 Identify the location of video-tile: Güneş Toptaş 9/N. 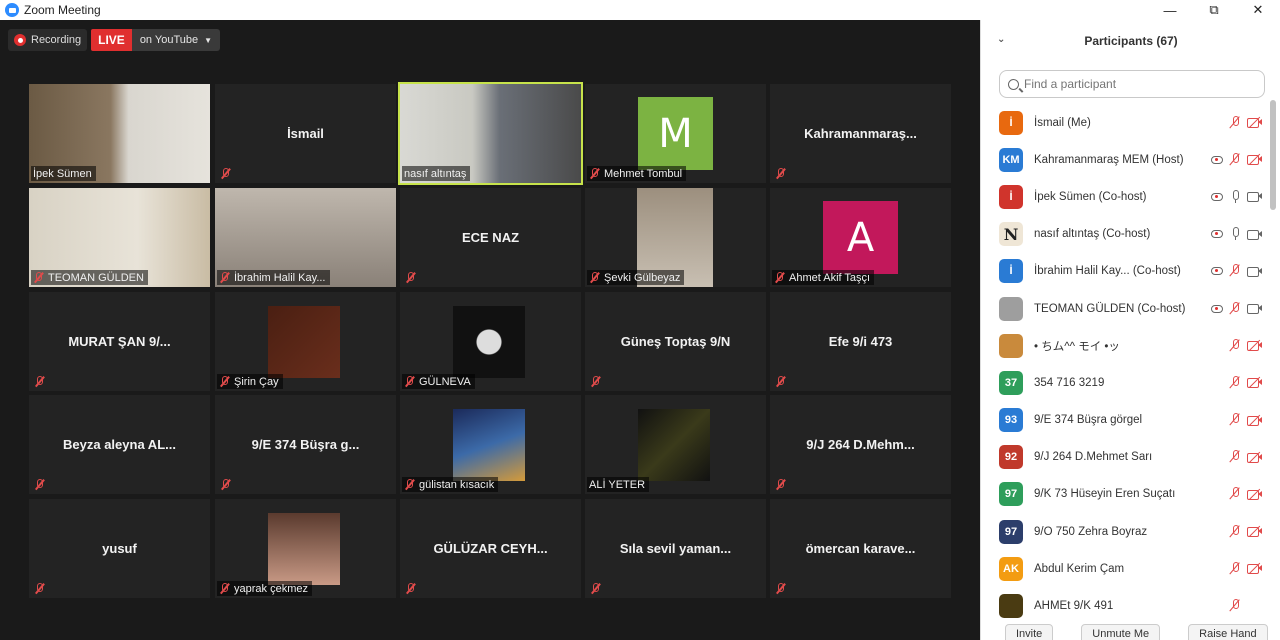
(675, 341).